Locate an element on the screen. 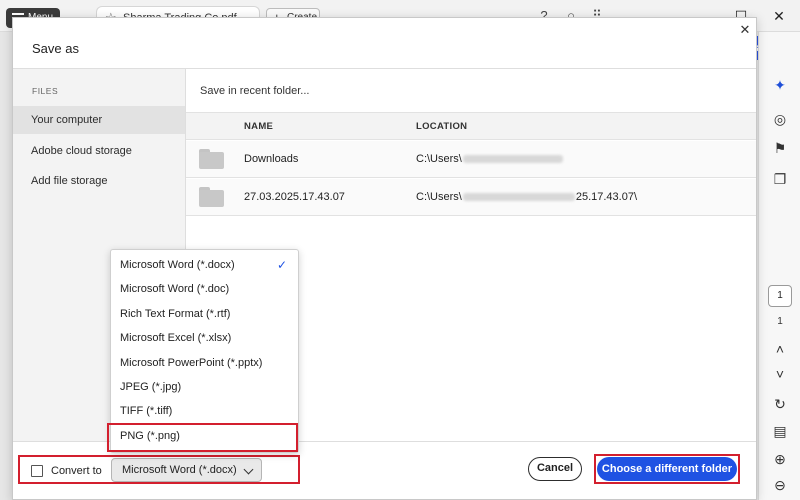  sidebar-heading: FILES is located at coordinates (45, 91).